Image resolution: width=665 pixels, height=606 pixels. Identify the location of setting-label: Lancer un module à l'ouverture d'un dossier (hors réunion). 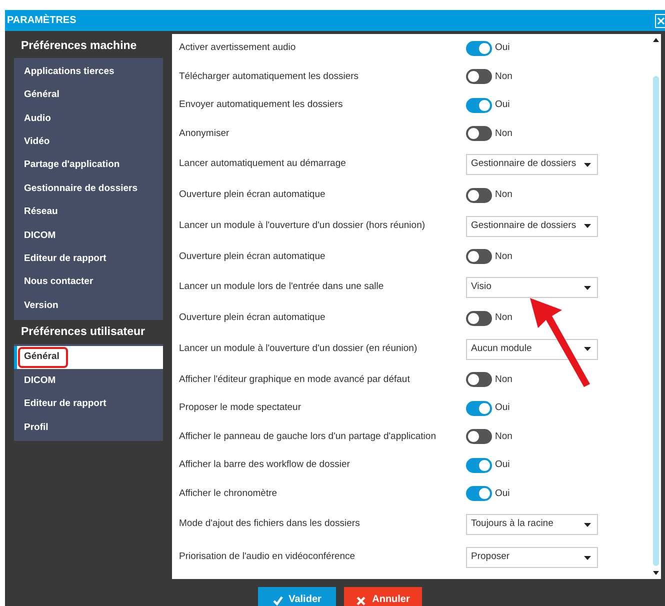
(302, 225).